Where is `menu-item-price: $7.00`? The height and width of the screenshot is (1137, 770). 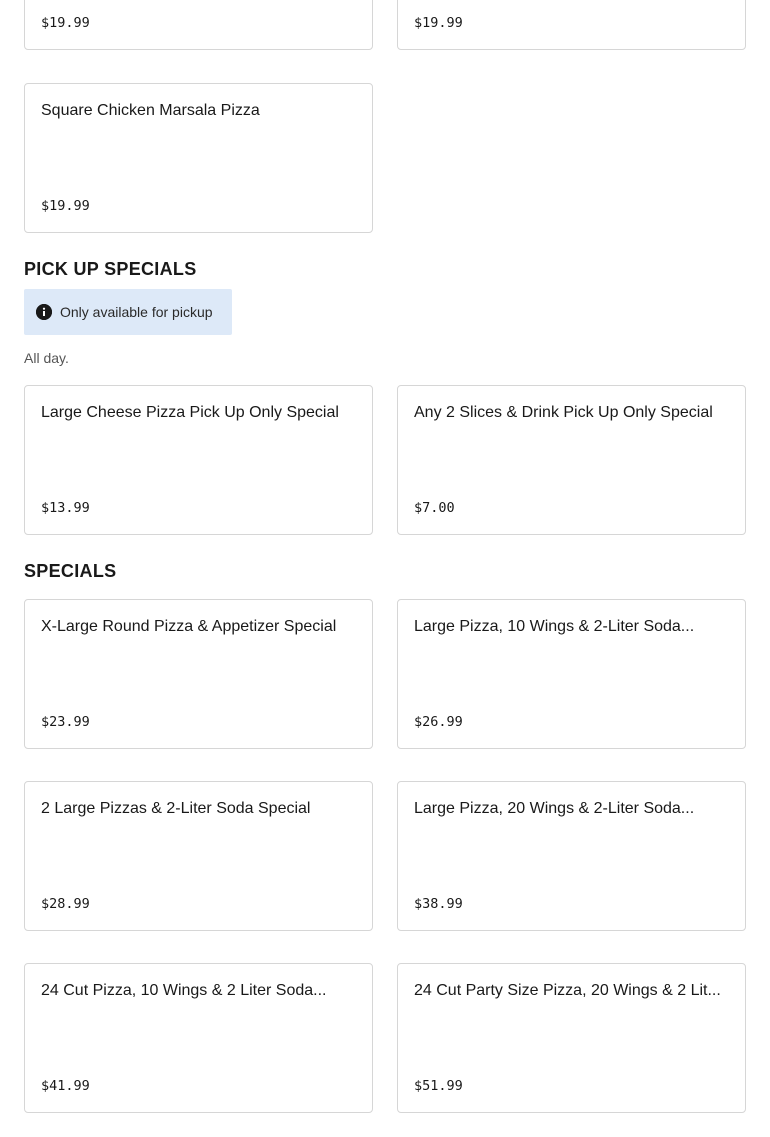 menu-item-price: $7.00 is located at coordinates (434, 508).